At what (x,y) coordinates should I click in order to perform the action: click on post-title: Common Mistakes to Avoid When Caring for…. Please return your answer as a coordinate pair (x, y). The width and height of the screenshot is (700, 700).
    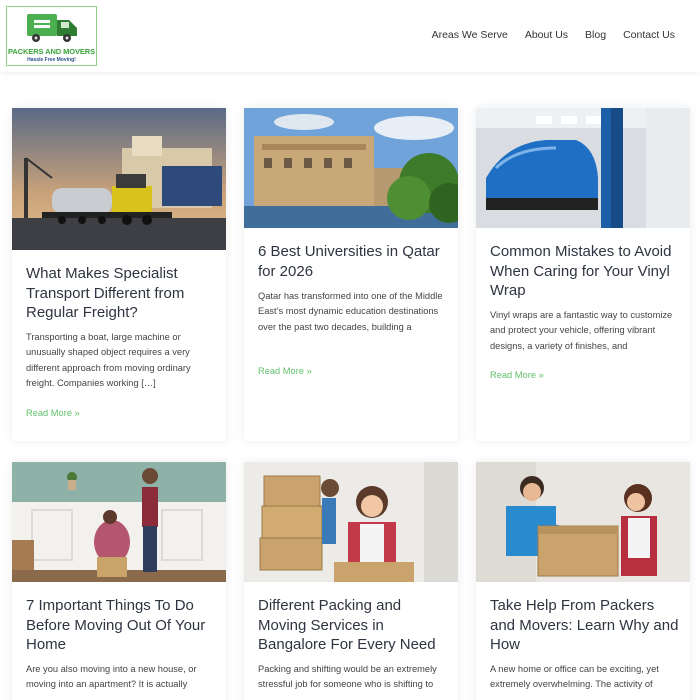
    Looking at the image, I should click on (585, 271).